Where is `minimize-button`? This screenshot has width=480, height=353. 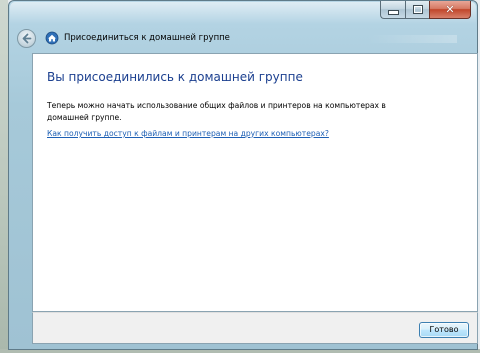 minimize-button is located at coordinates (392, 10).